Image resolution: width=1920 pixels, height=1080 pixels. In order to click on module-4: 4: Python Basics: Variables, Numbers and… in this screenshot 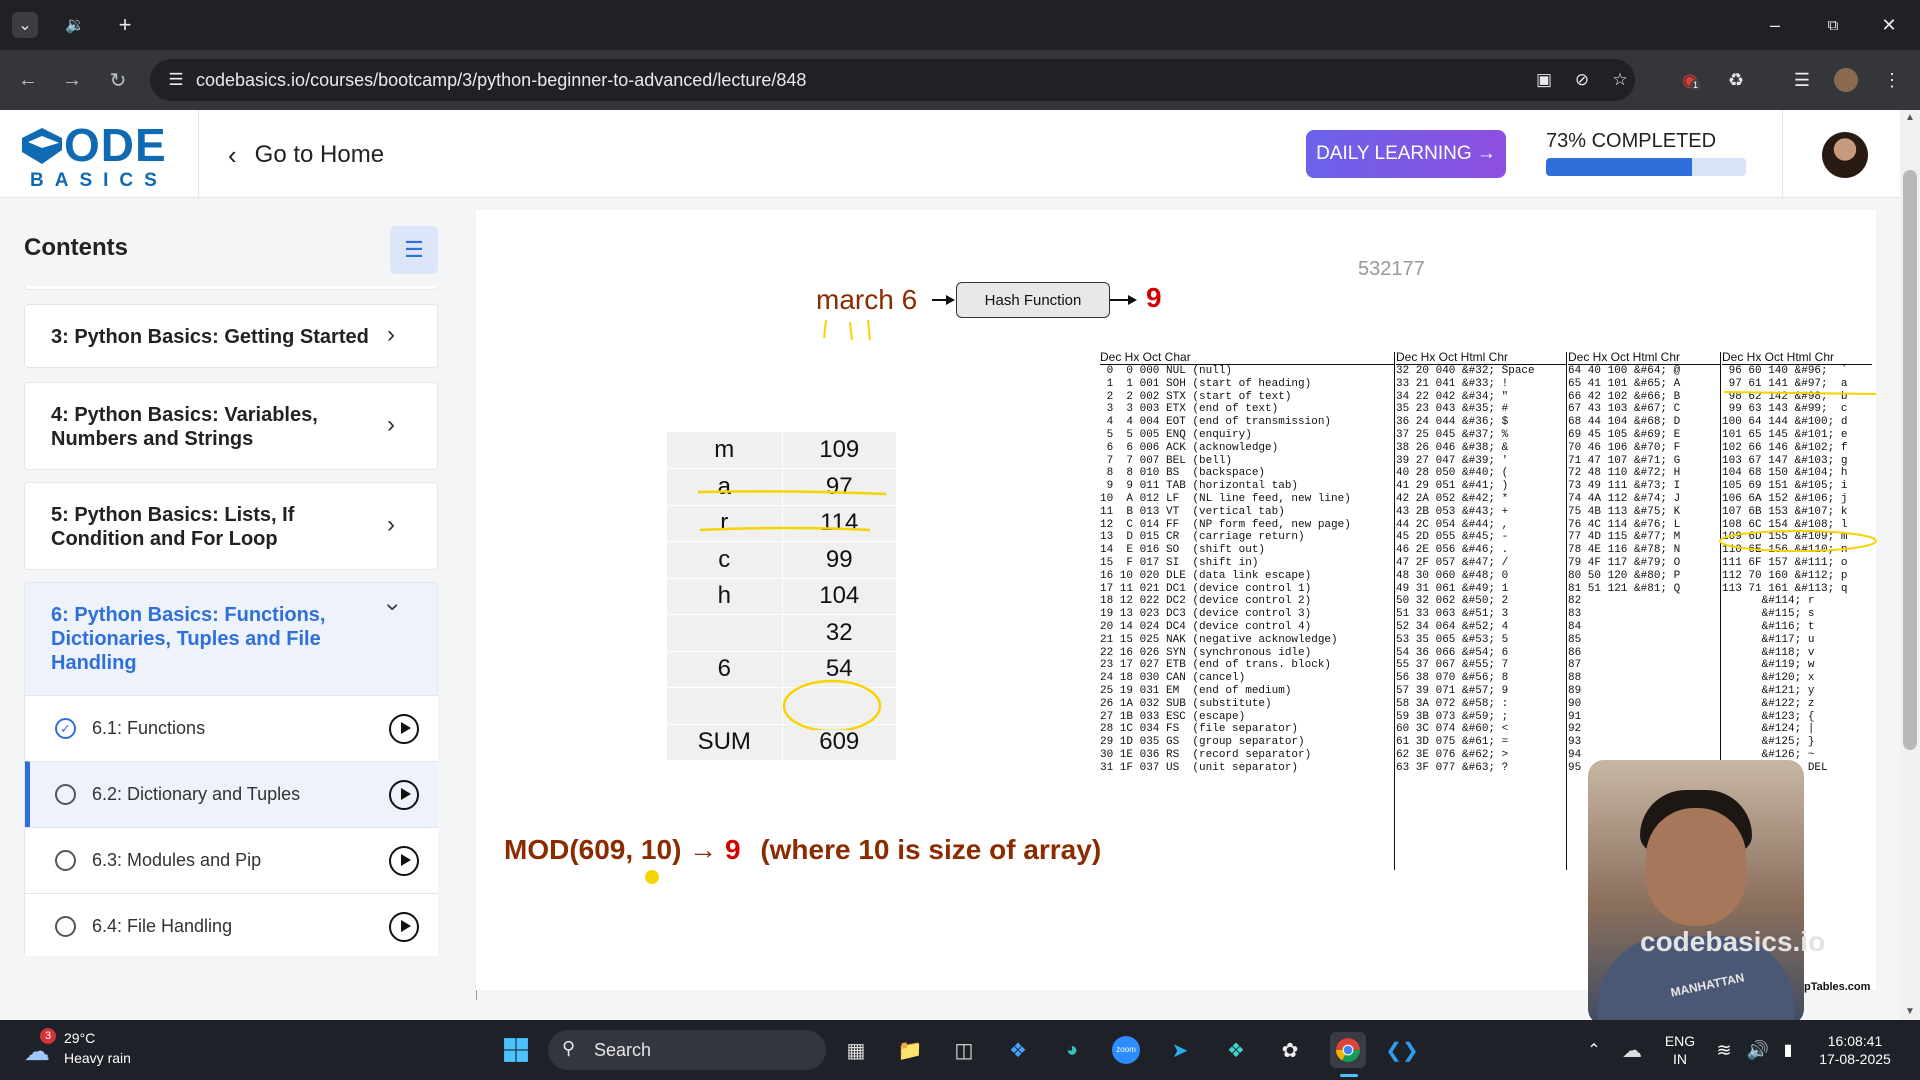, I will do `click(231, 426)`.